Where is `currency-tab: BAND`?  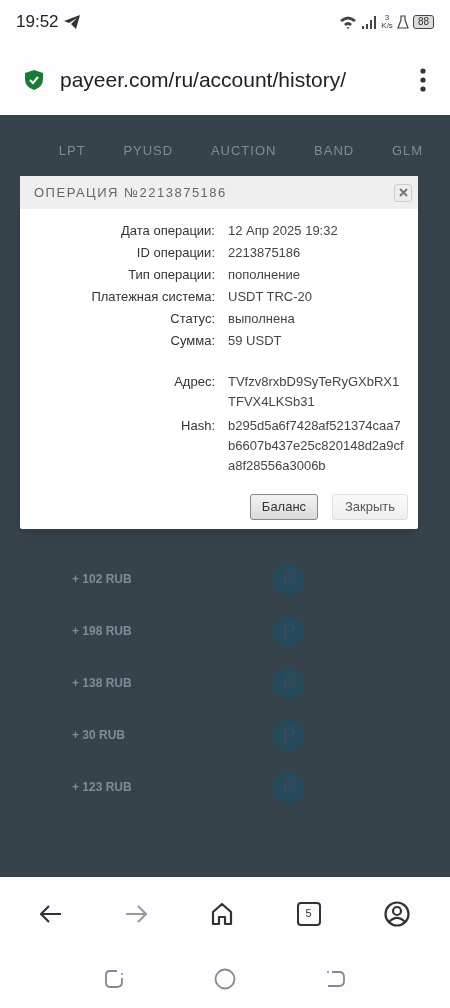 currency-tab: BAND is located at coordinates (334, 151).